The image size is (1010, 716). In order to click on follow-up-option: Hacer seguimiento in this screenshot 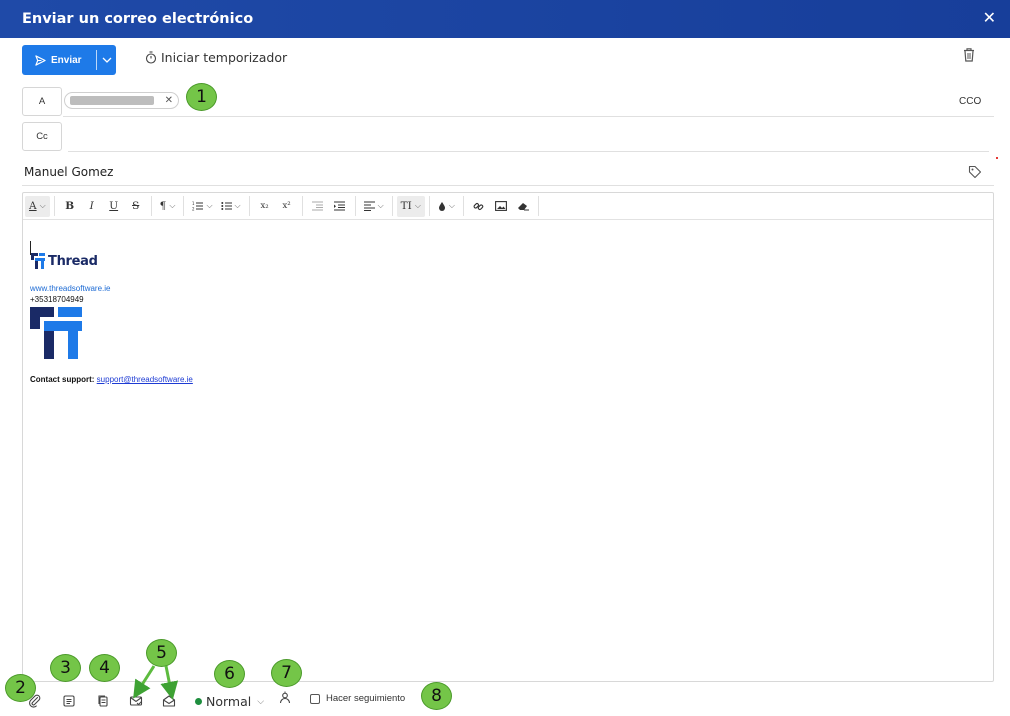, I will do `click(357, 698)`.